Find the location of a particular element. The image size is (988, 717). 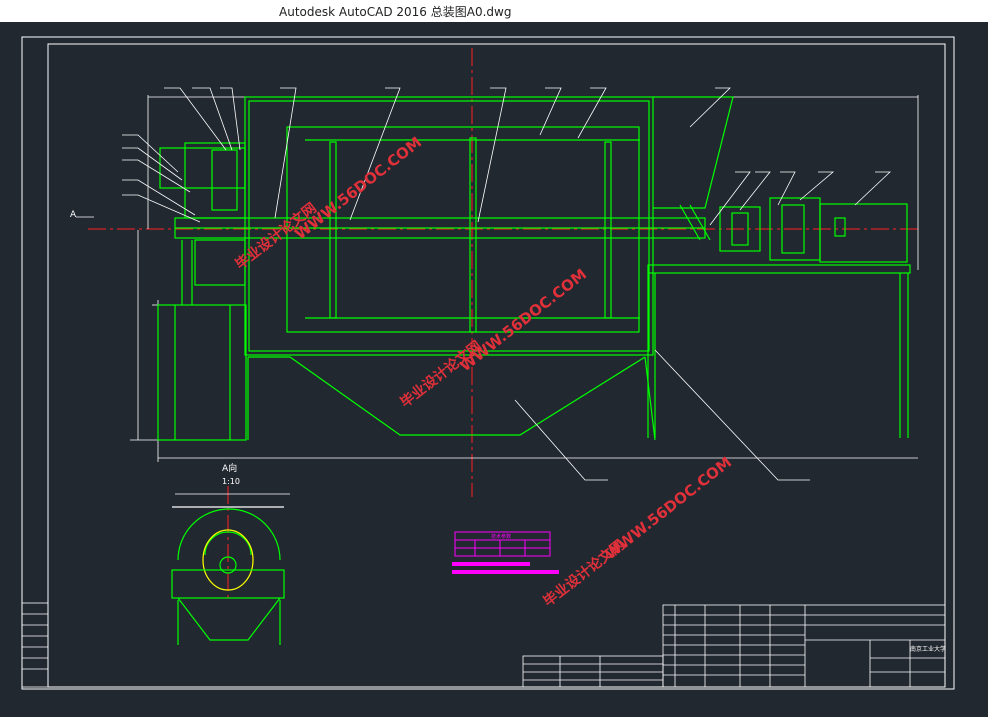

view-arrow: A is located at coordinates (82, 215).